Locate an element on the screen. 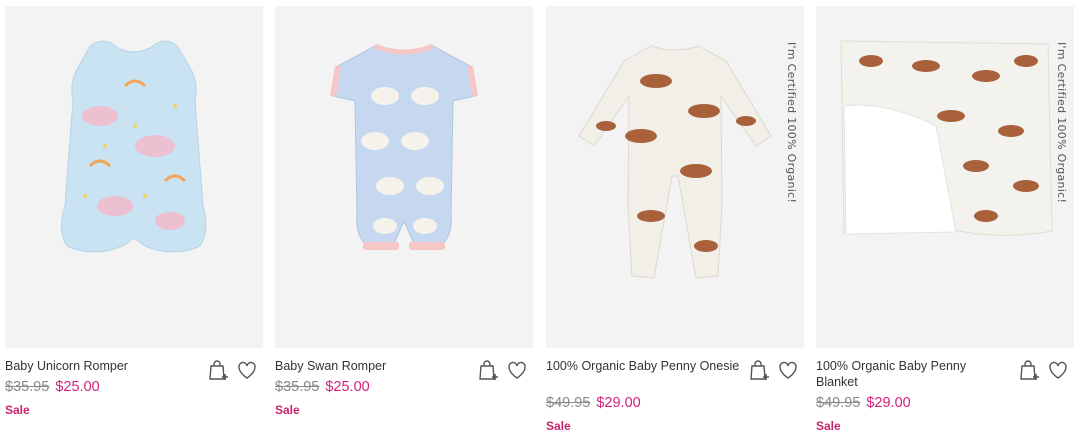 The height and width of the screenshot is (440, 1080). penny-blanket-illustration is located at coordinates (946, 138).